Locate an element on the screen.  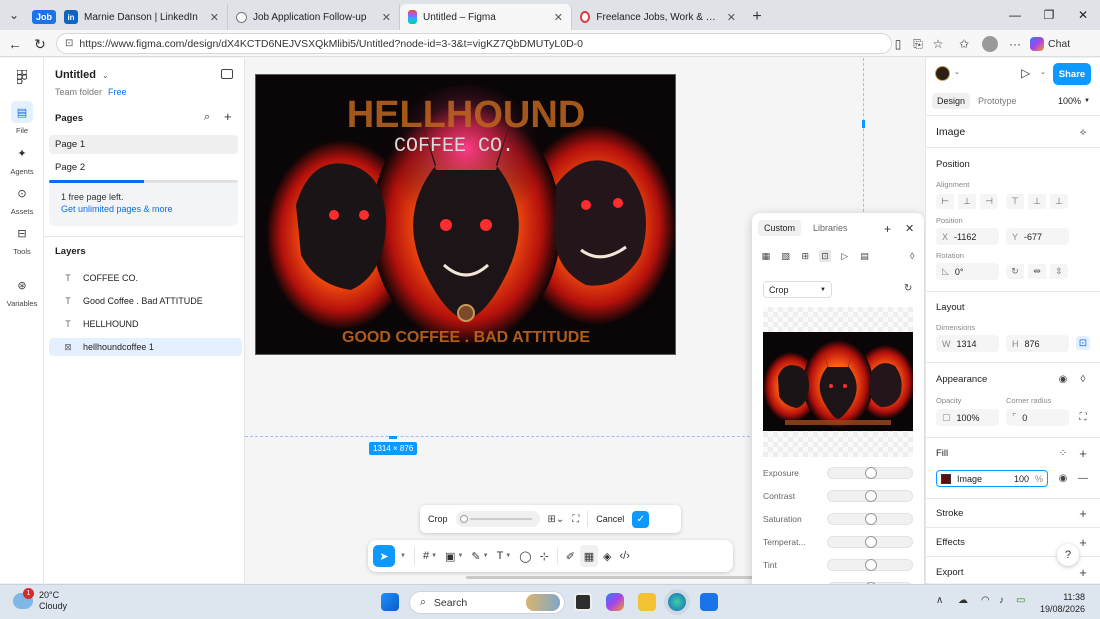
fill-swatch is located at coordinates (946, 478).